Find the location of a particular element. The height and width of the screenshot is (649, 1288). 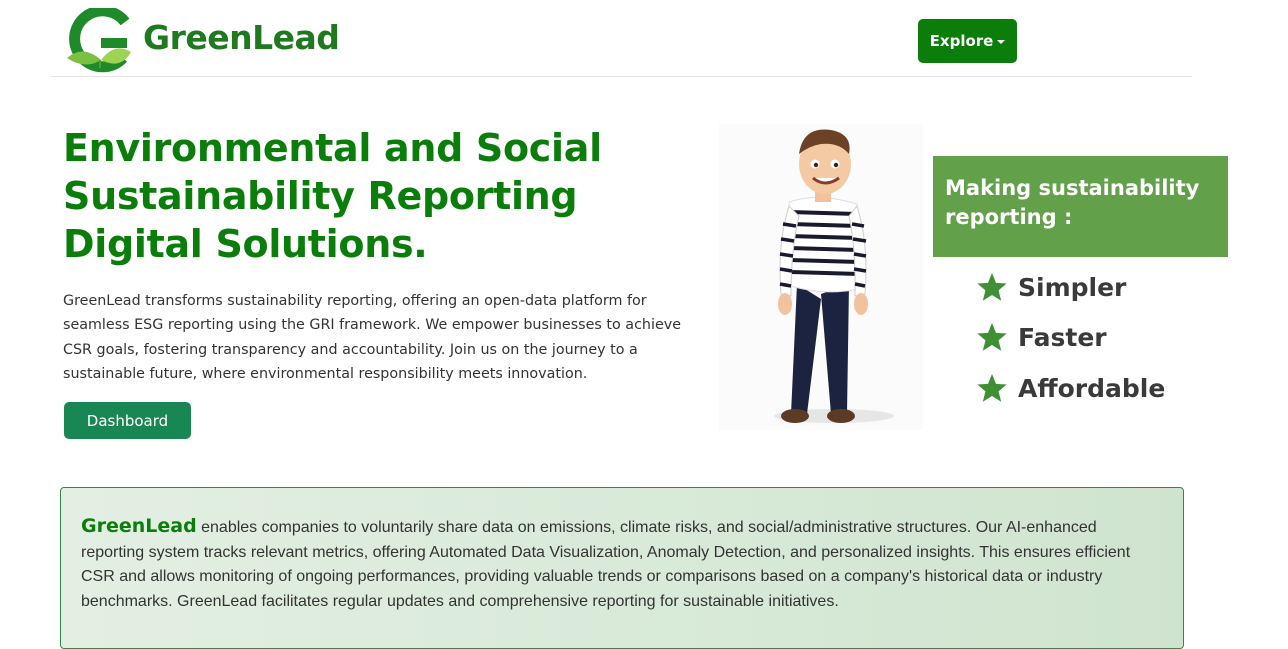

explore-dropdown-button: Explore is located at coordinates (967, 41).